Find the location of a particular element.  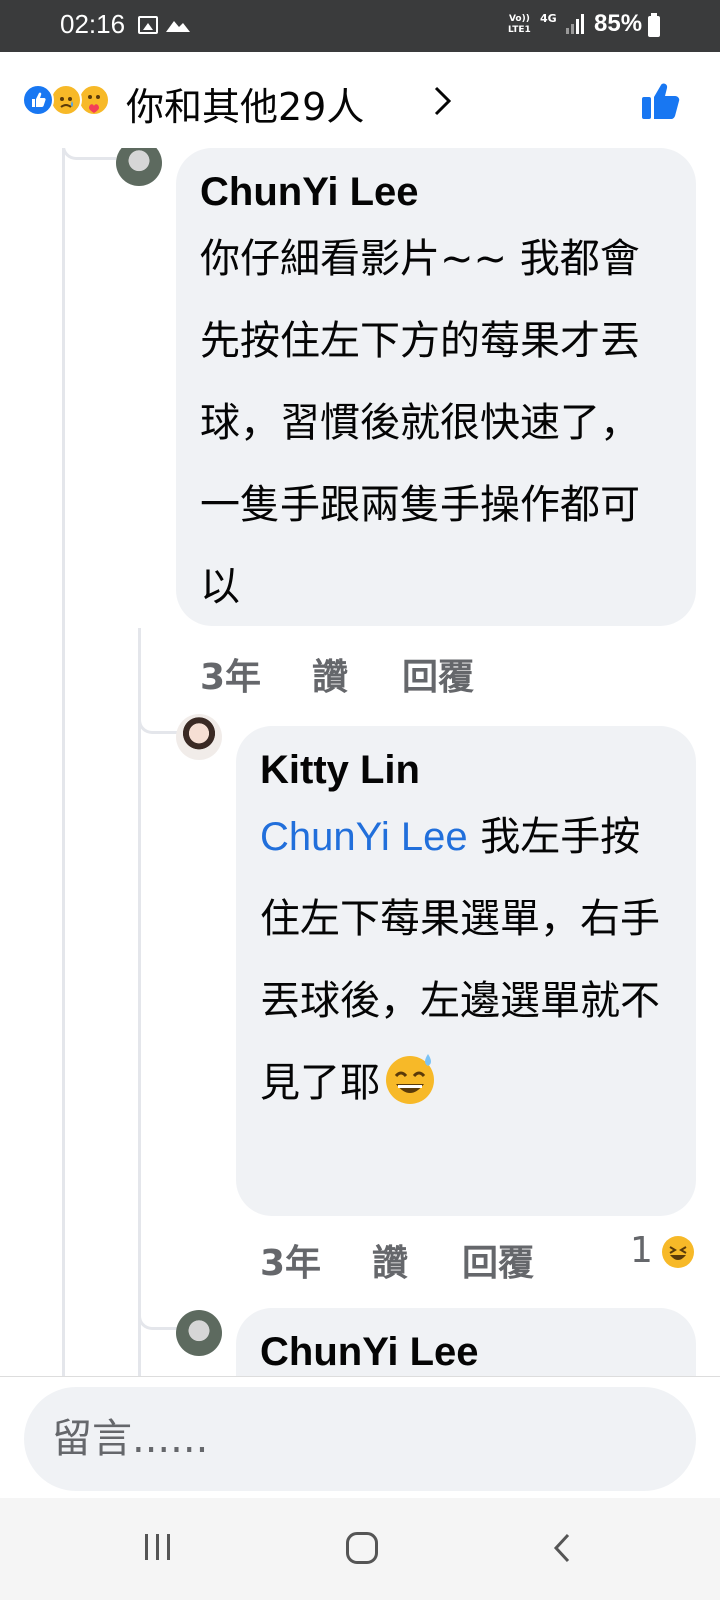

reactions-header: 你和其他29人 is located at coordinates (360, 100).